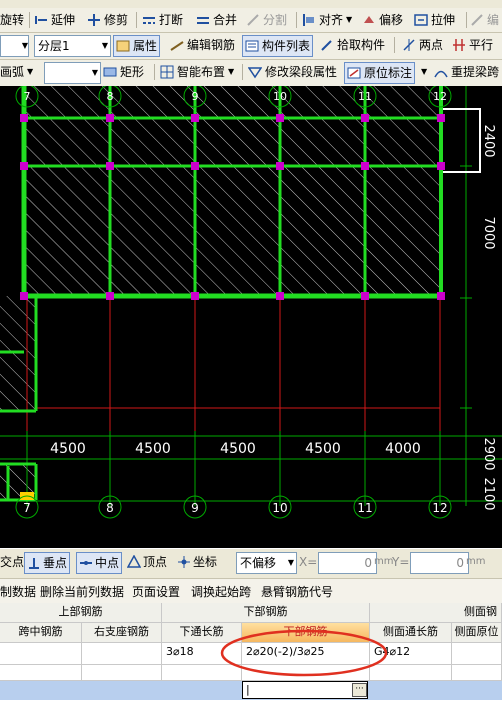  What do you see at coordinates (110, 508) in the screenshot?
I see `axis-label-8: 8` at bounding box center [110, 508].